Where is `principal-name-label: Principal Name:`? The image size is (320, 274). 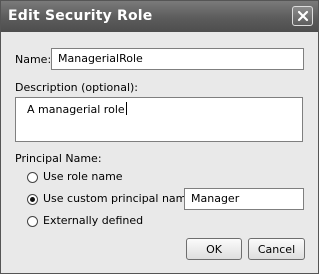
principal-name-label: Principal Name: is located at coordinates (58, 158).